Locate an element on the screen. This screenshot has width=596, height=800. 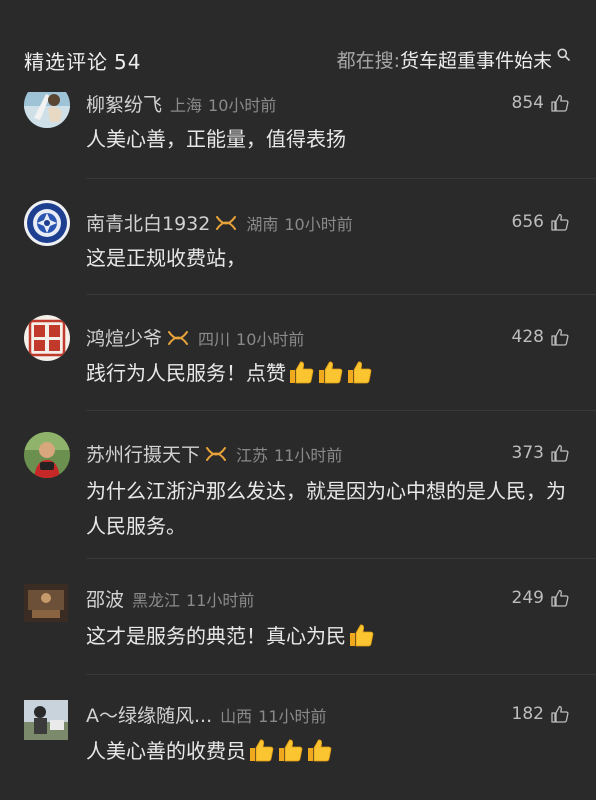
comment-text: 这是正规收费站， is located at coordinates (326, 258).